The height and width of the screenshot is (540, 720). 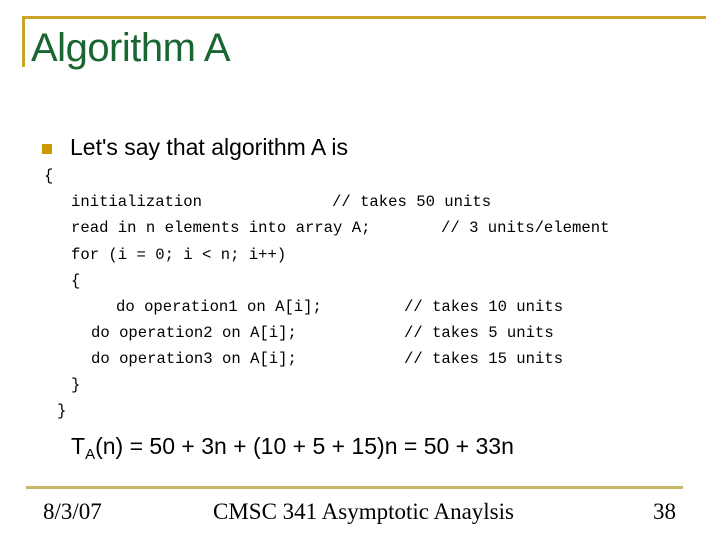 I want to click on title-top-rule, so click(x=364, y=17).